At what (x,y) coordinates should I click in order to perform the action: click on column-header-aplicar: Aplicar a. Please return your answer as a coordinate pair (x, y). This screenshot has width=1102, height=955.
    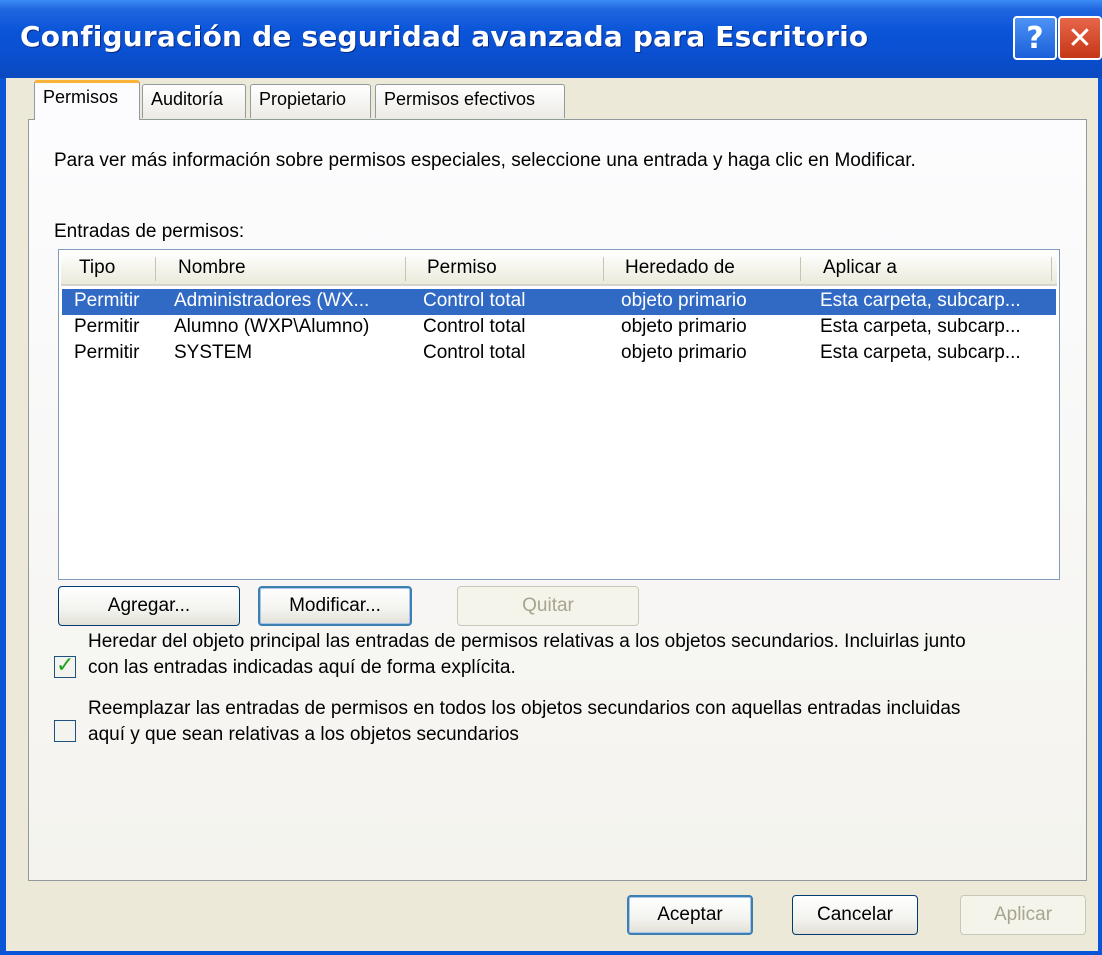
    Looking at the image, I should click on (860, 268).